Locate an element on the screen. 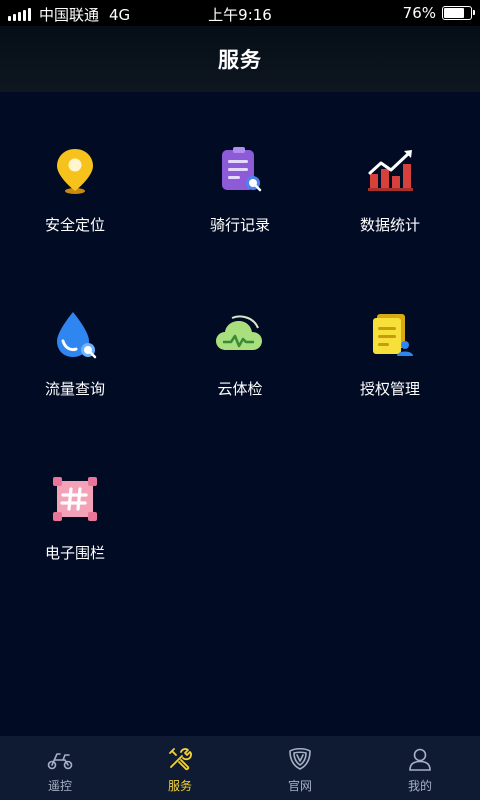 The width and height of the screenshot is (480, 800). ride-record-icon is located at coordinates (242, 169).